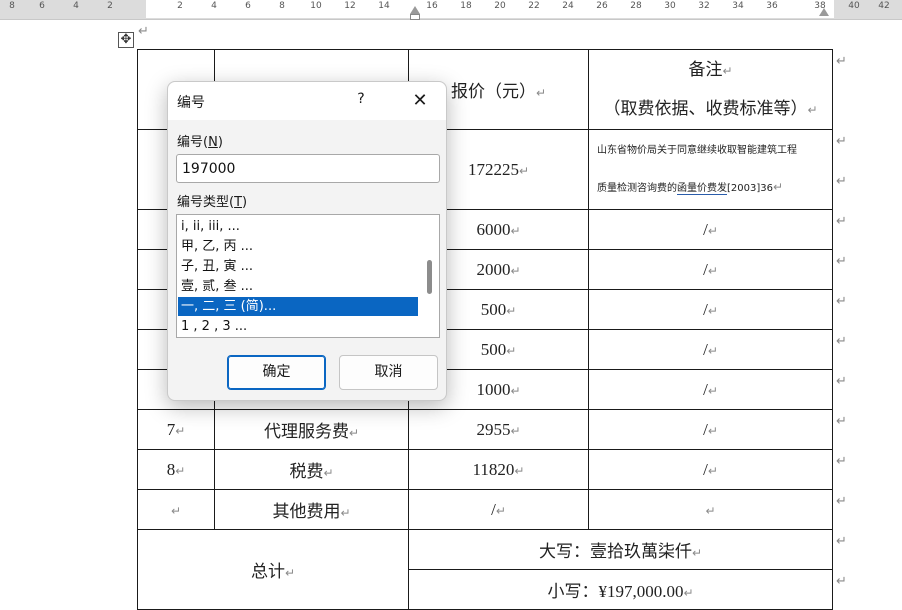  Describe the element at coordinates (498, 509) in the screenshot. I see `cell-price: /↵` at that location.